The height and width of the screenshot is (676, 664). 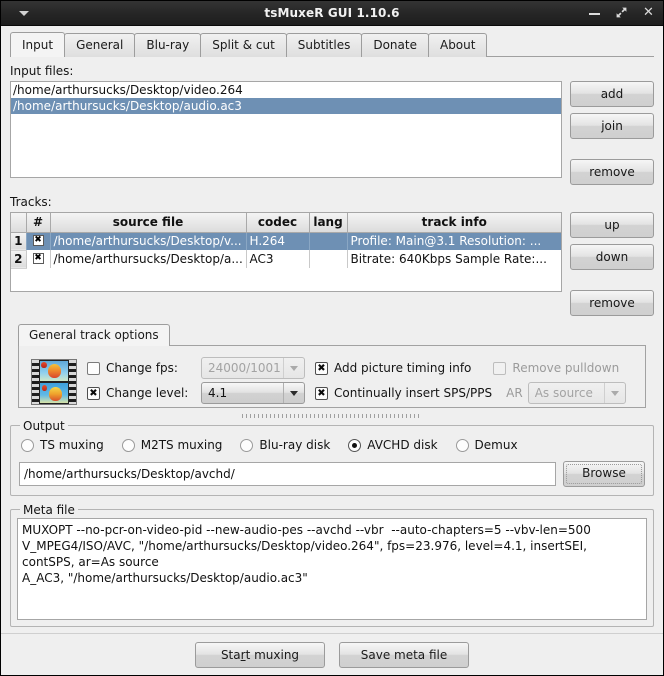 I want to click on list-item: /home/arthursucks/Desktop/audio.ac3, so click(x=286, y=106).